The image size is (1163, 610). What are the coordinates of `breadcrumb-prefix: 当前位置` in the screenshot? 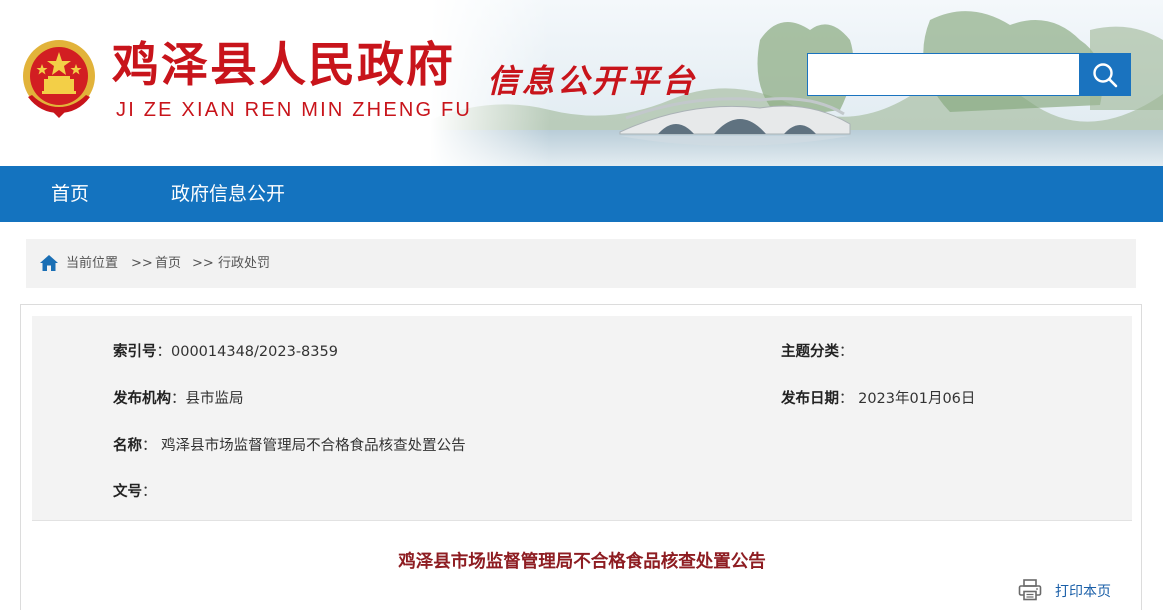 It's located at (92, 263).